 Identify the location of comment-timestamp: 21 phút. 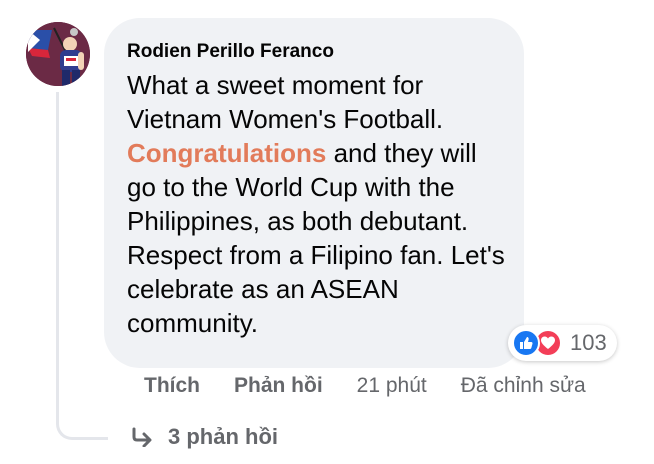
(392, 386).